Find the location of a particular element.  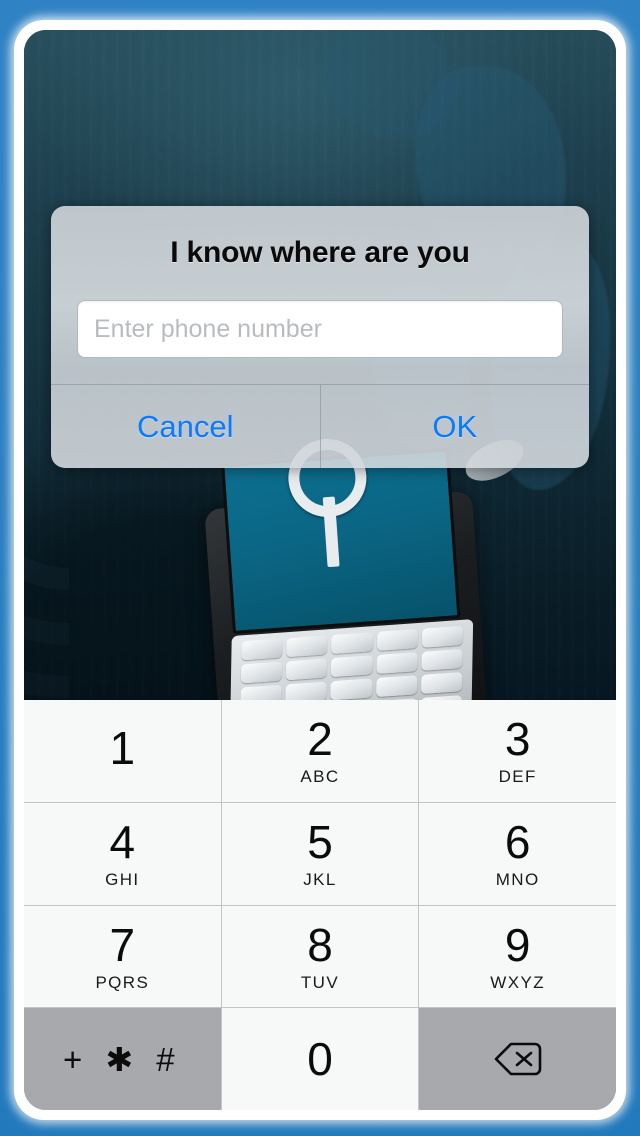

keypad-key-digit: 0 is located at coordinates (320, 1059).